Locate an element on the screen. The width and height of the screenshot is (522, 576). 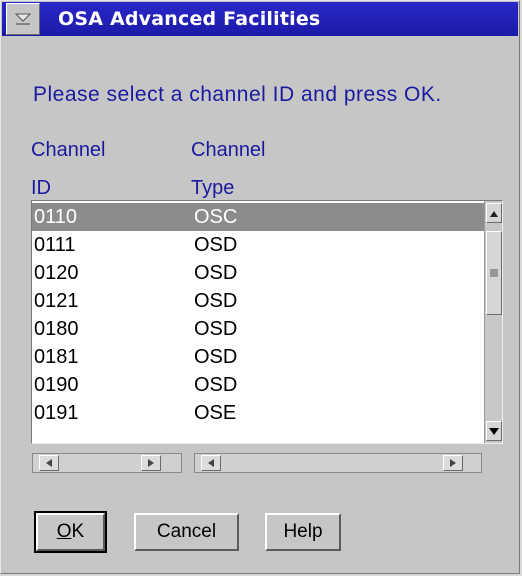
grip-icon is located at coordinates (494, 273).